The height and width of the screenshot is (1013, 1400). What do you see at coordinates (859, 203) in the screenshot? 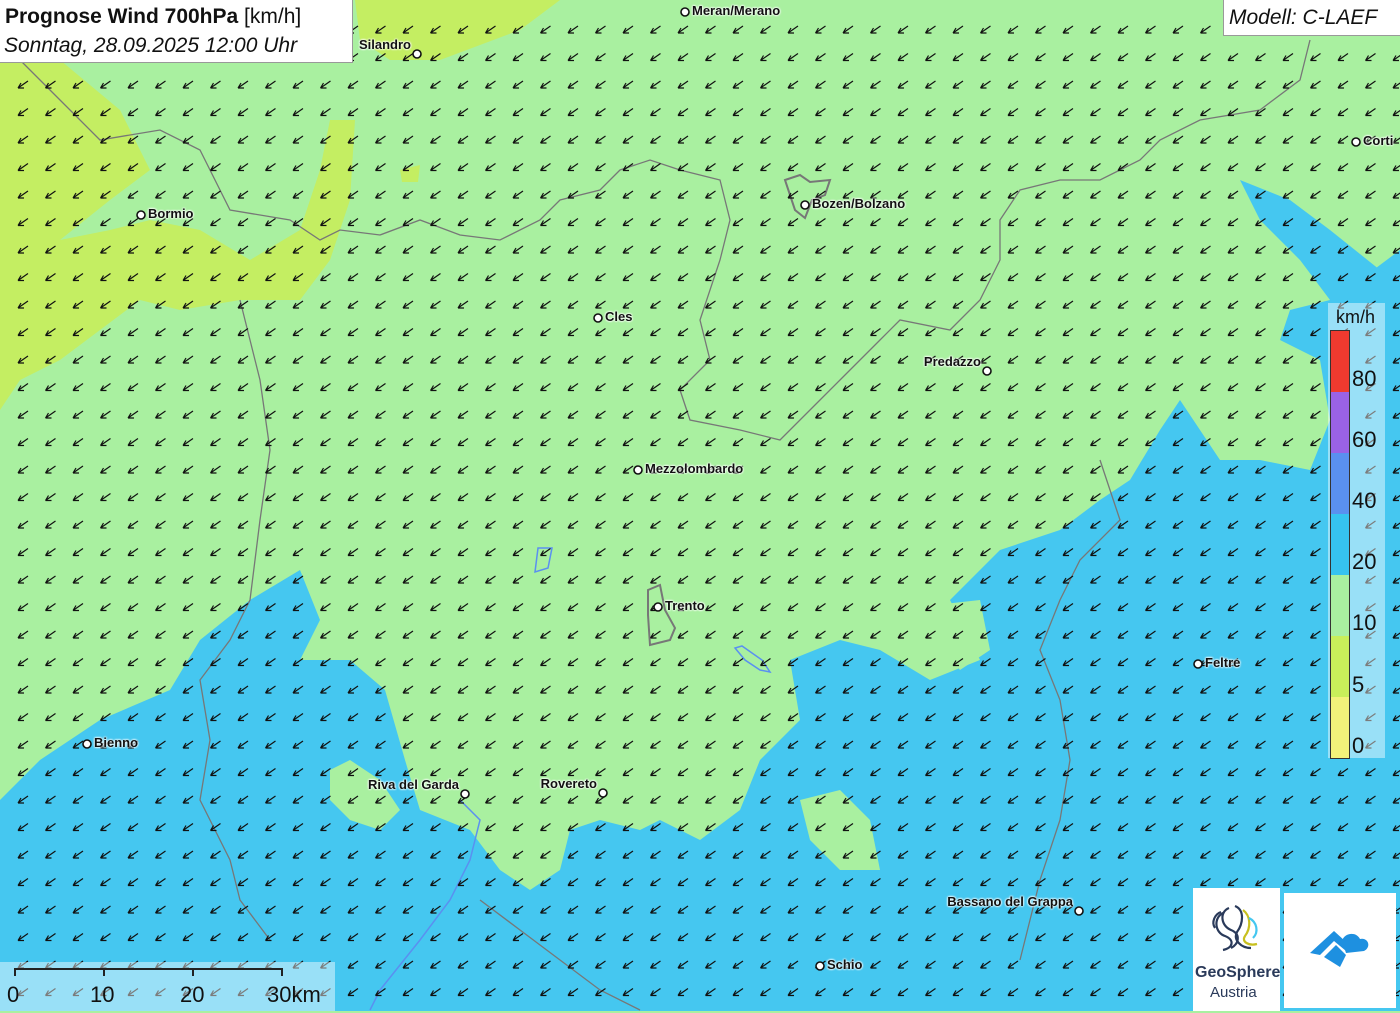
I see `city-label: Bozen/Bolzano` at bounding box center [859, 203].